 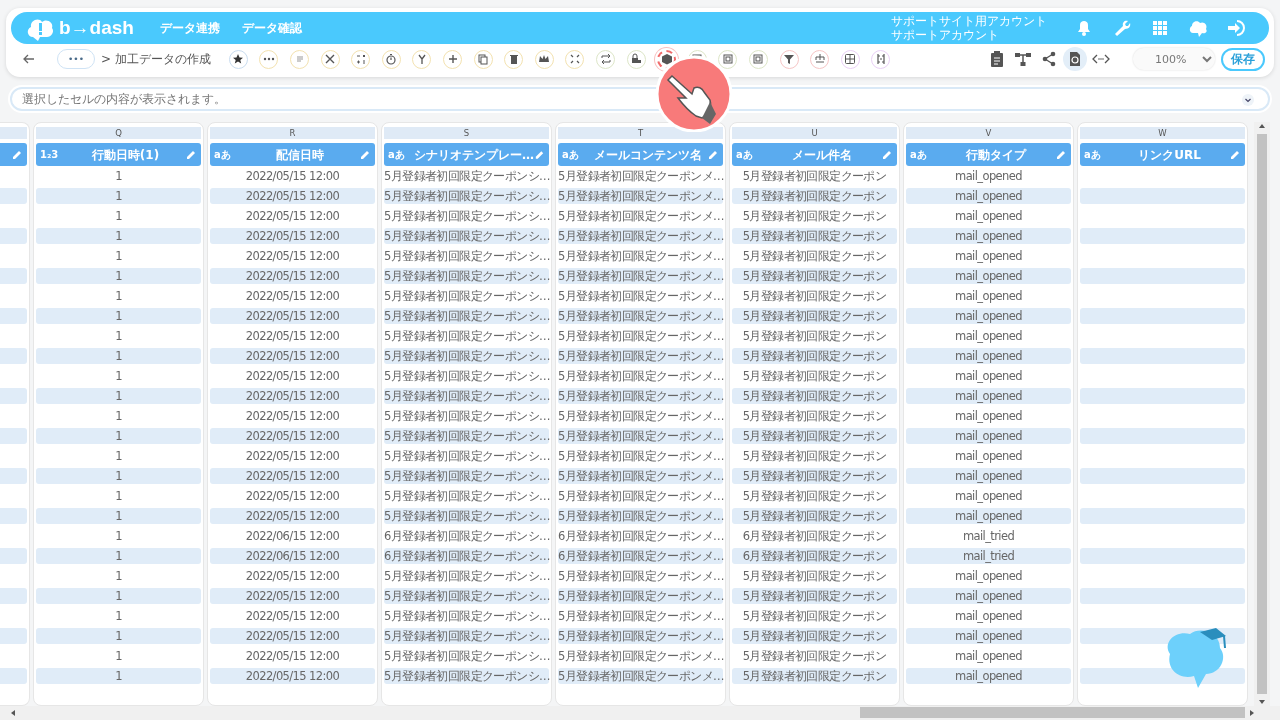 What do you see at coordinates (391, 59) in the screenshot?
I see `stopwatch-tool-button` at bounding box center [391, 59].